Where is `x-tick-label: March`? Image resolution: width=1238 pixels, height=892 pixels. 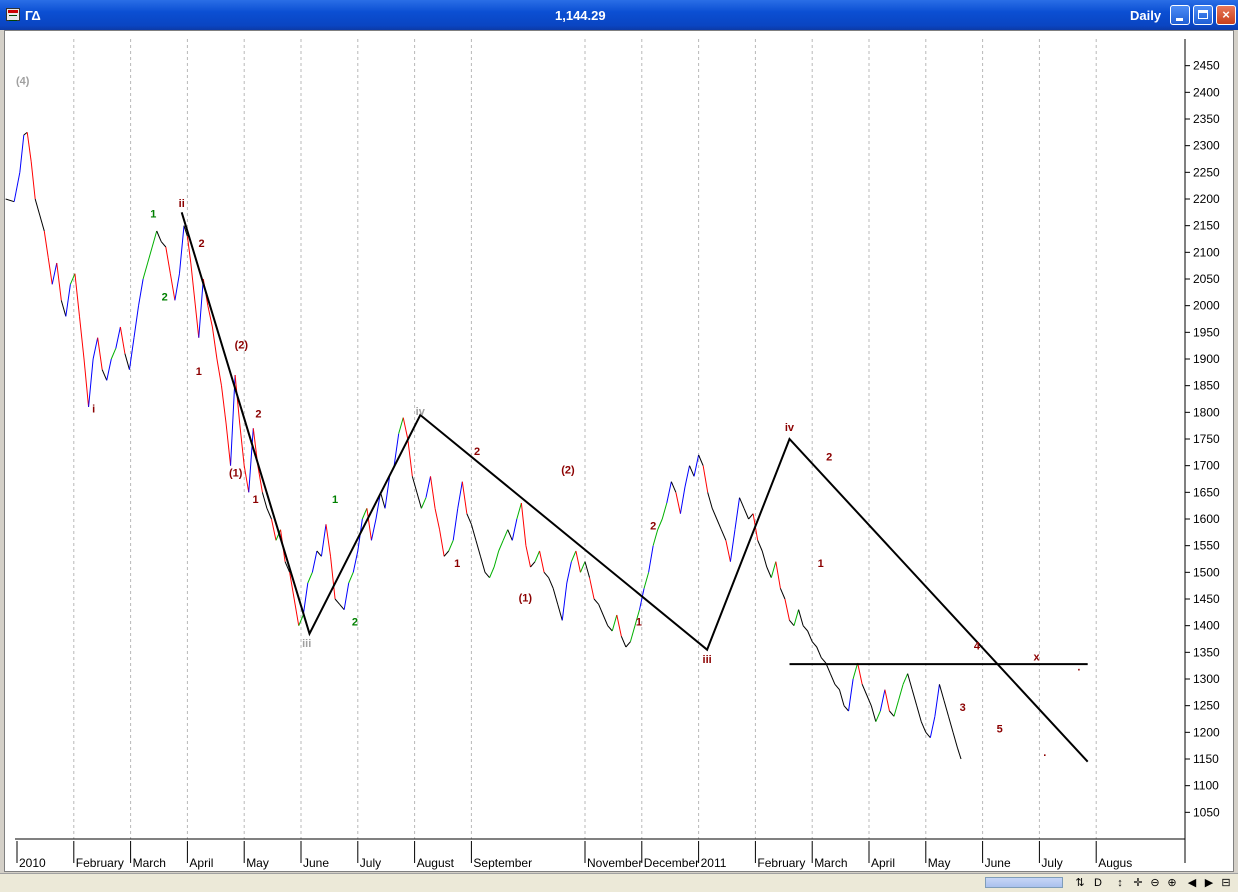
x-tick-label: March is located at coordinates (830, 863).